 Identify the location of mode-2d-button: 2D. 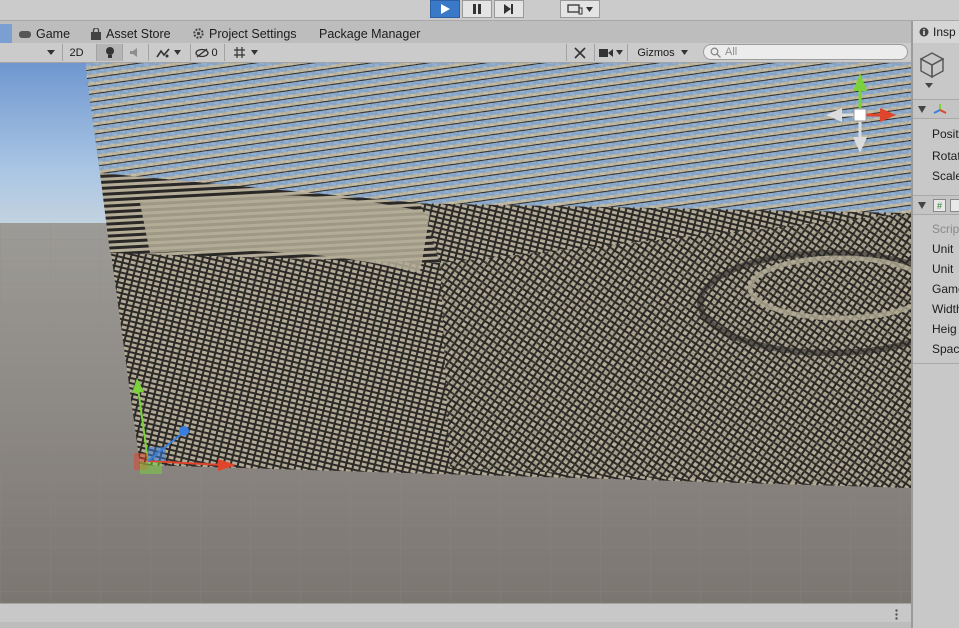
(76, 52).